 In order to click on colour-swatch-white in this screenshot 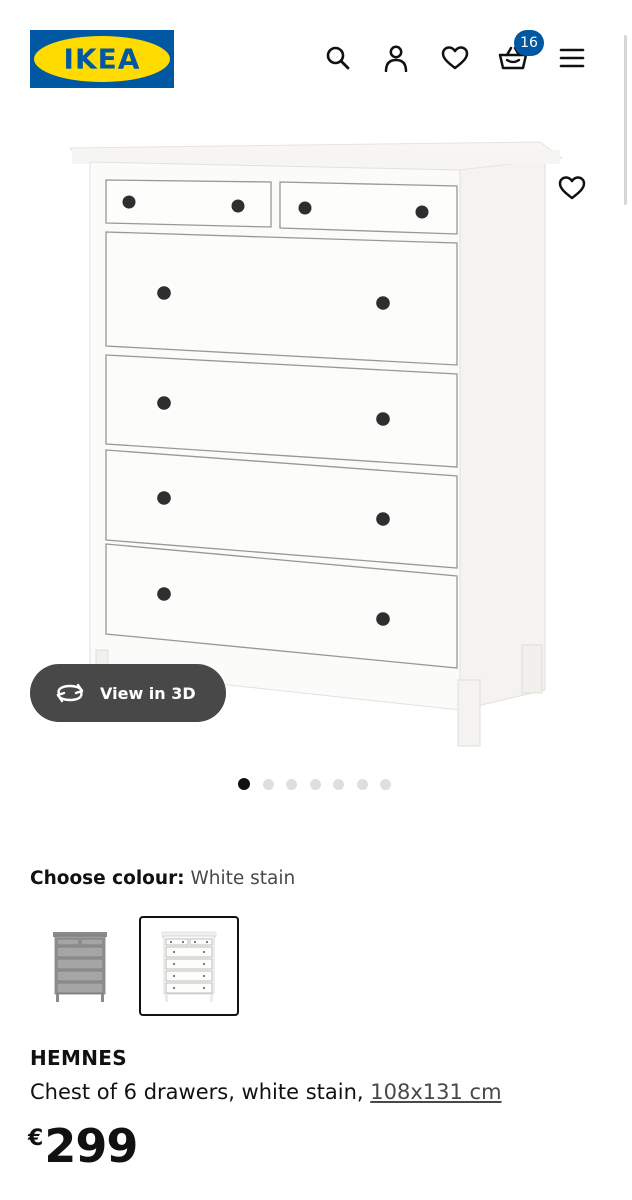, I will do `click(189, 966)`.